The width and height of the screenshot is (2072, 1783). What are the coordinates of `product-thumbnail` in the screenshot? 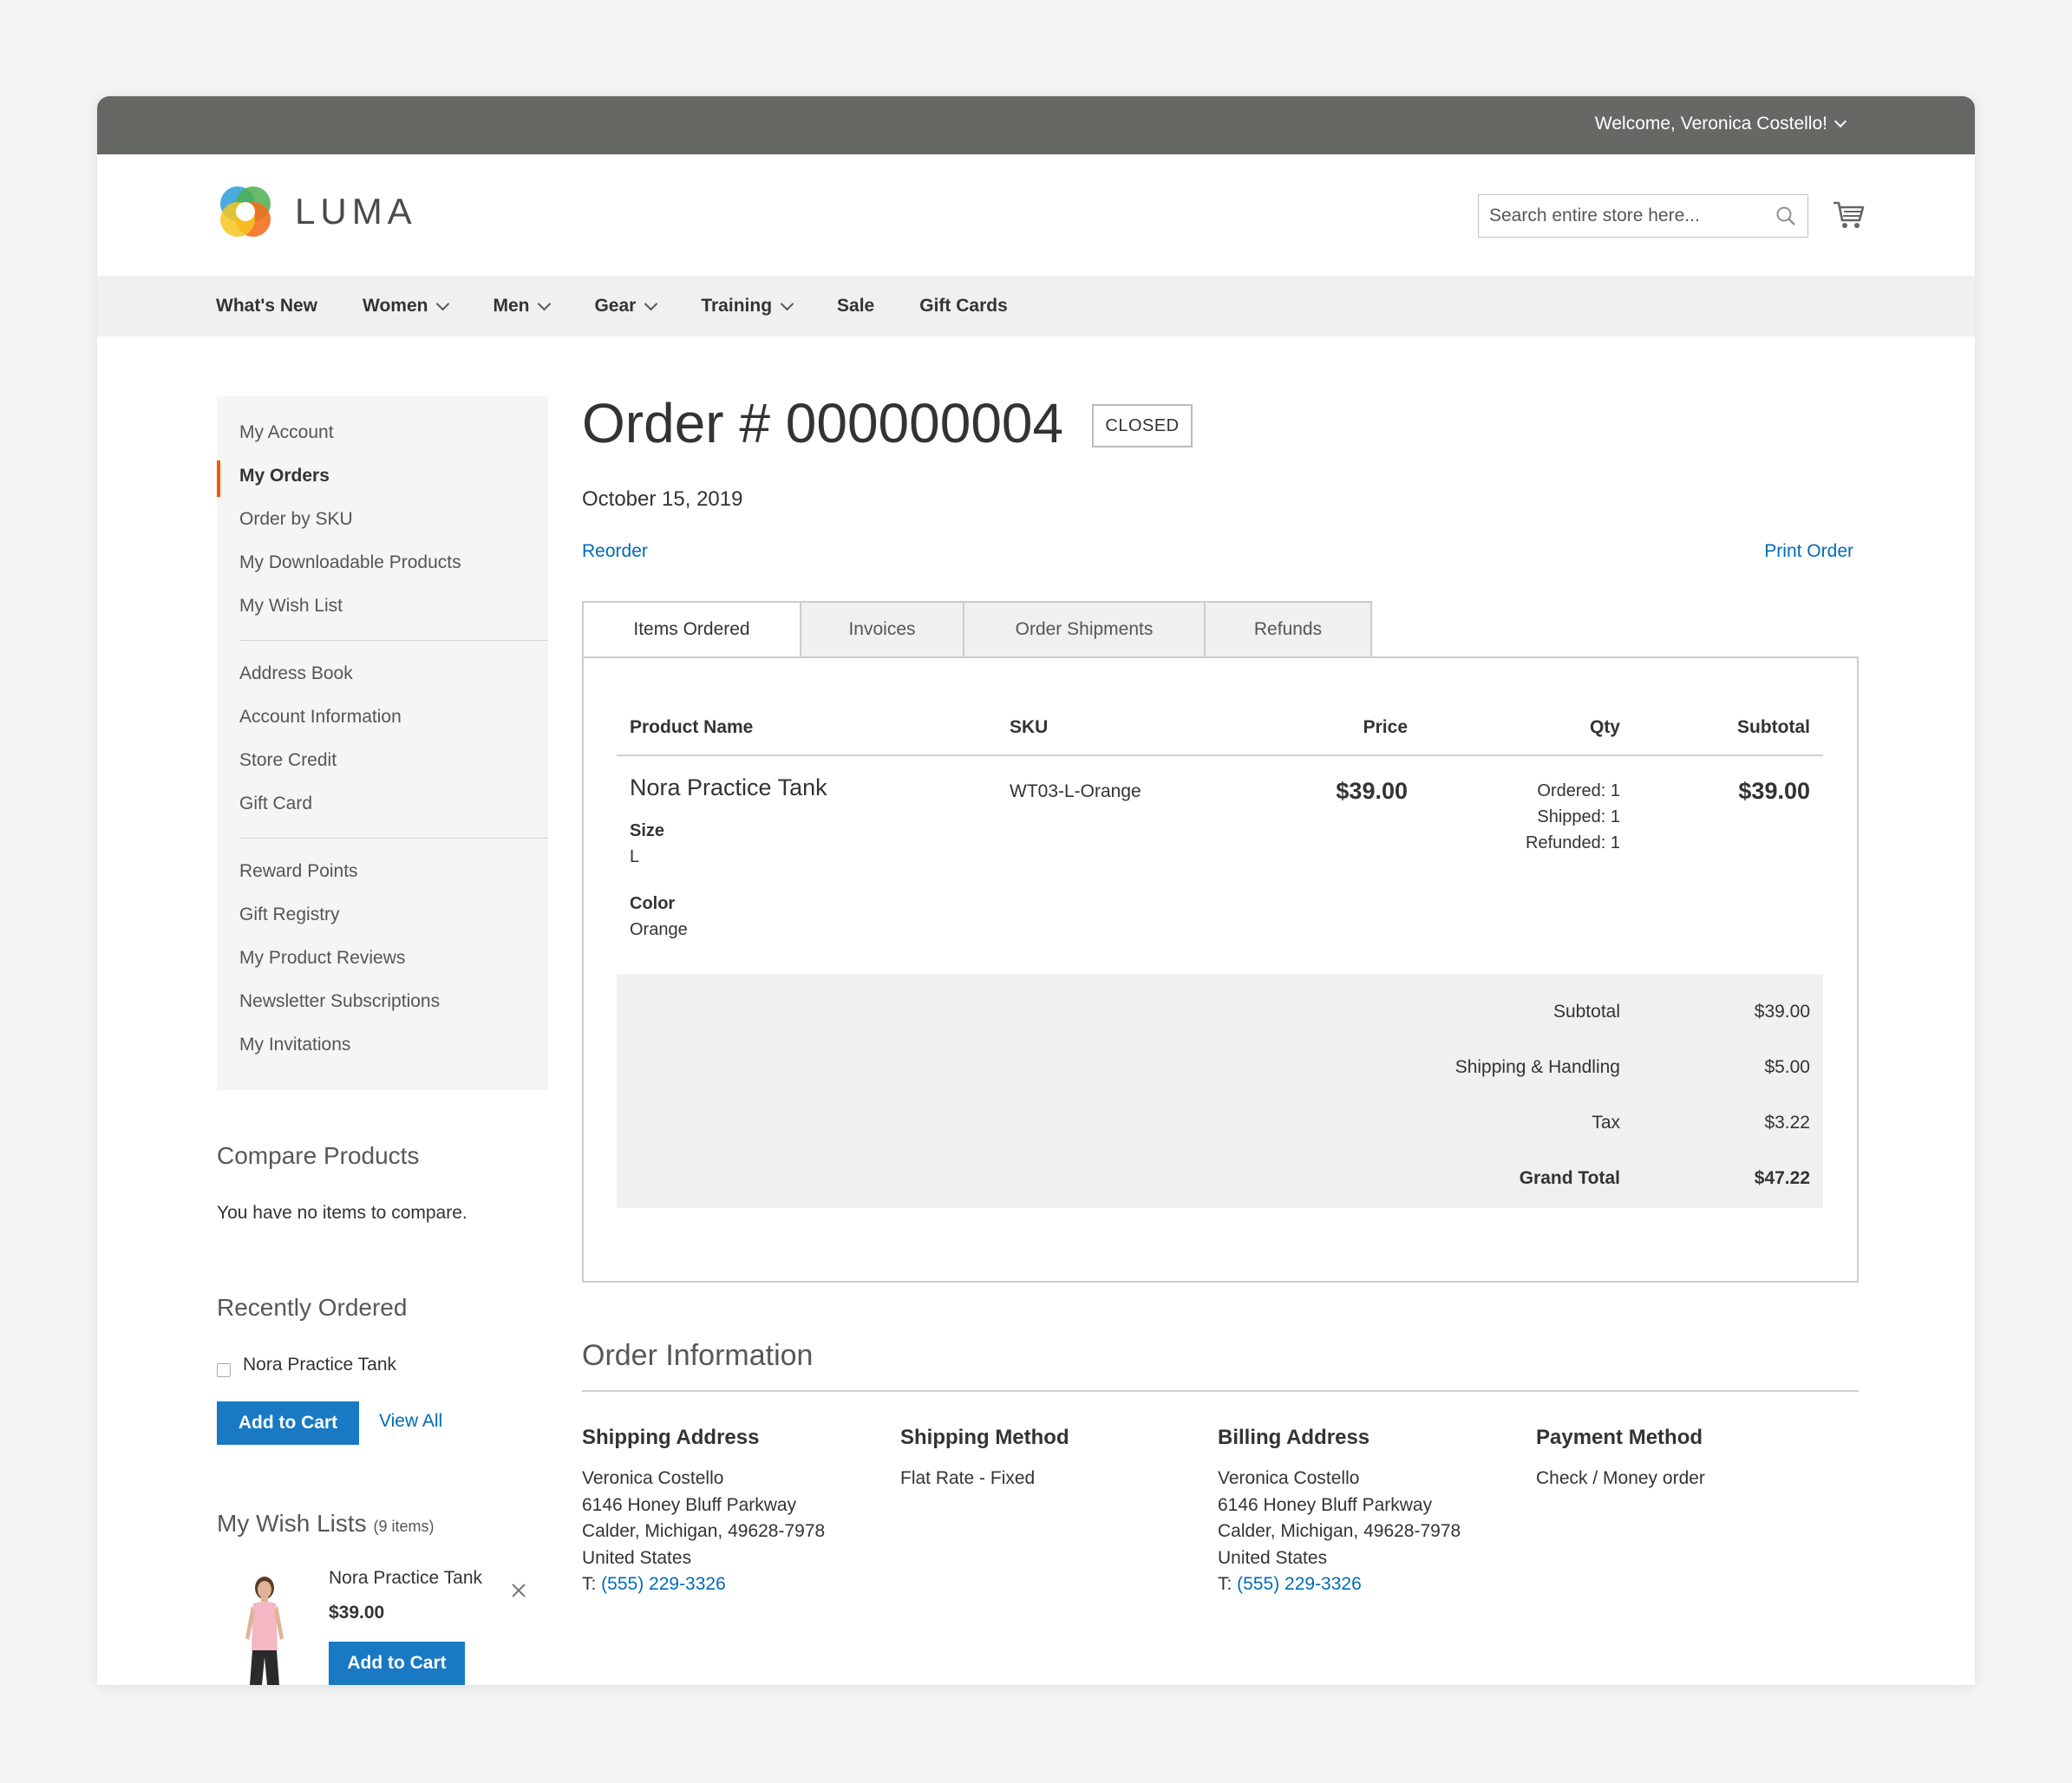 It's located at (265, 1628).